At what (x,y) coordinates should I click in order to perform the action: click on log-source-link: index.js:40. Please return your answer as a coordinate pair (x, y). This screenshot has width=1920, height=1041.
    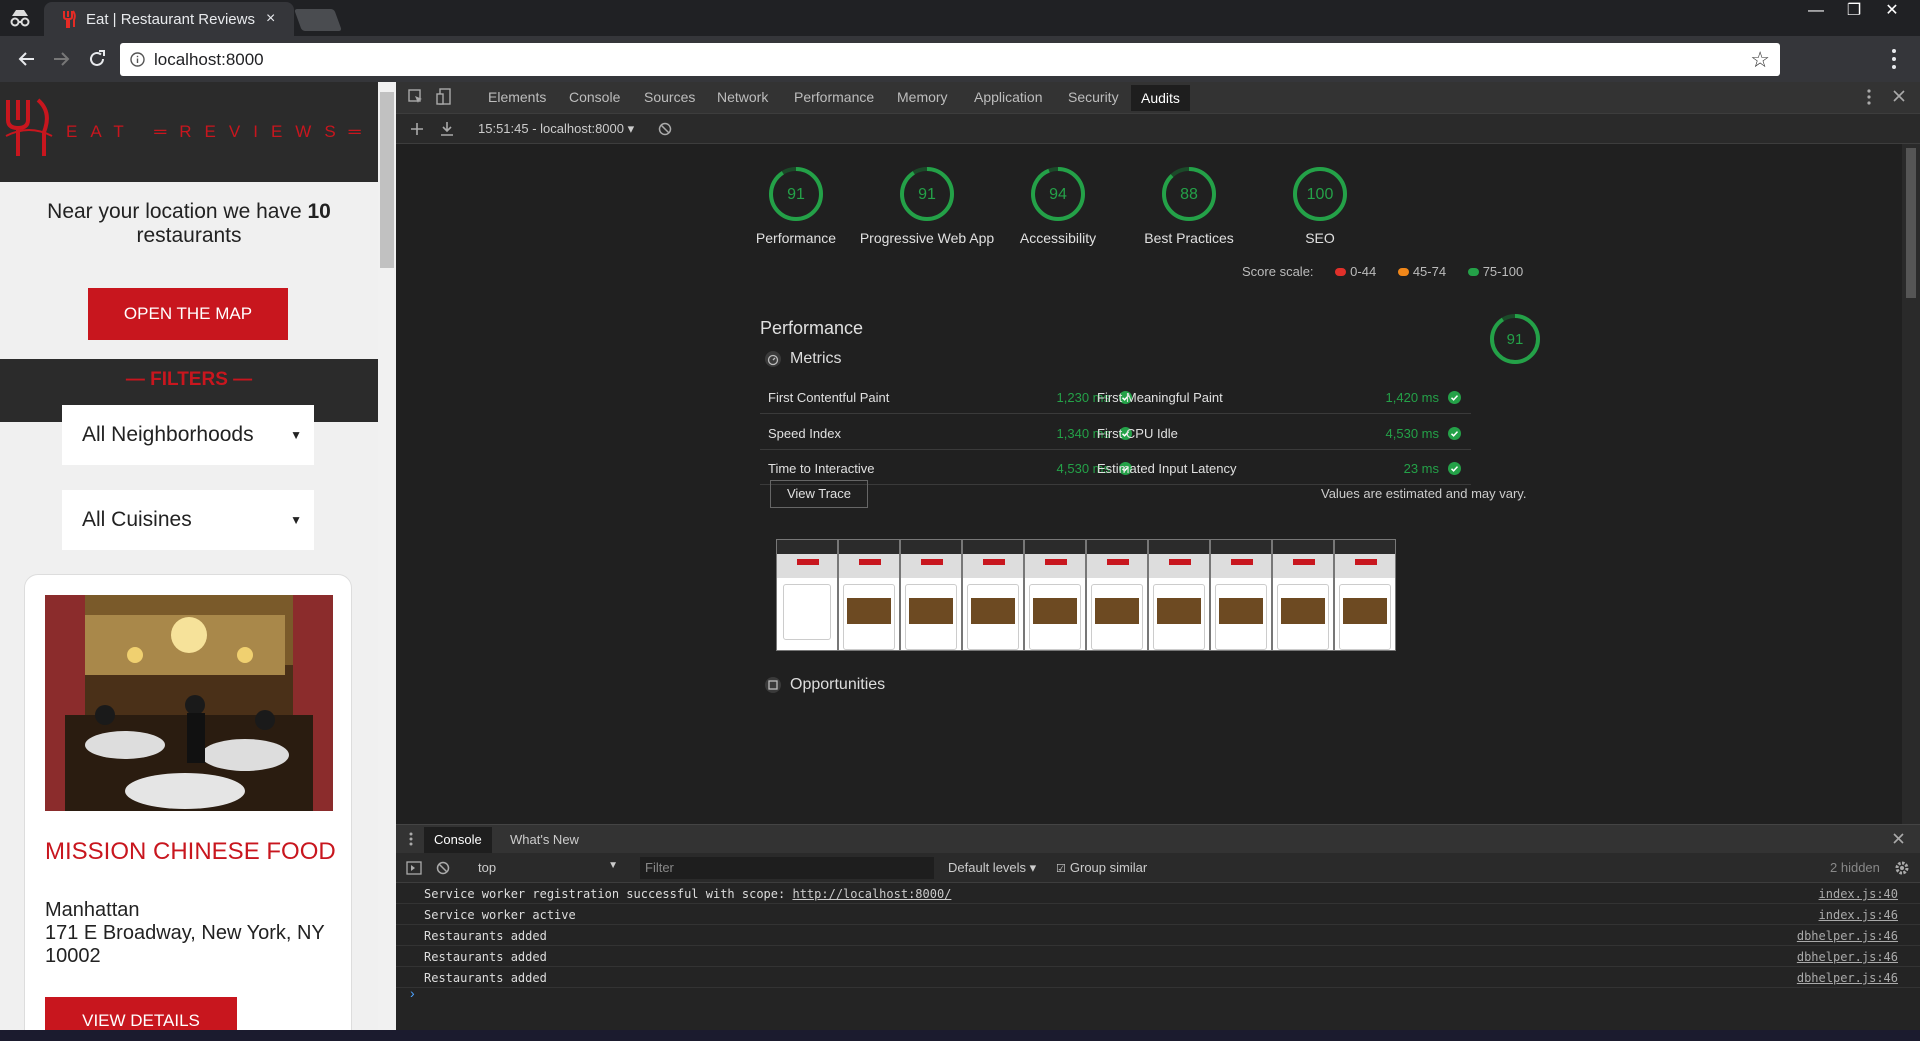
    Looking at the image, I should click on (1858, 894).